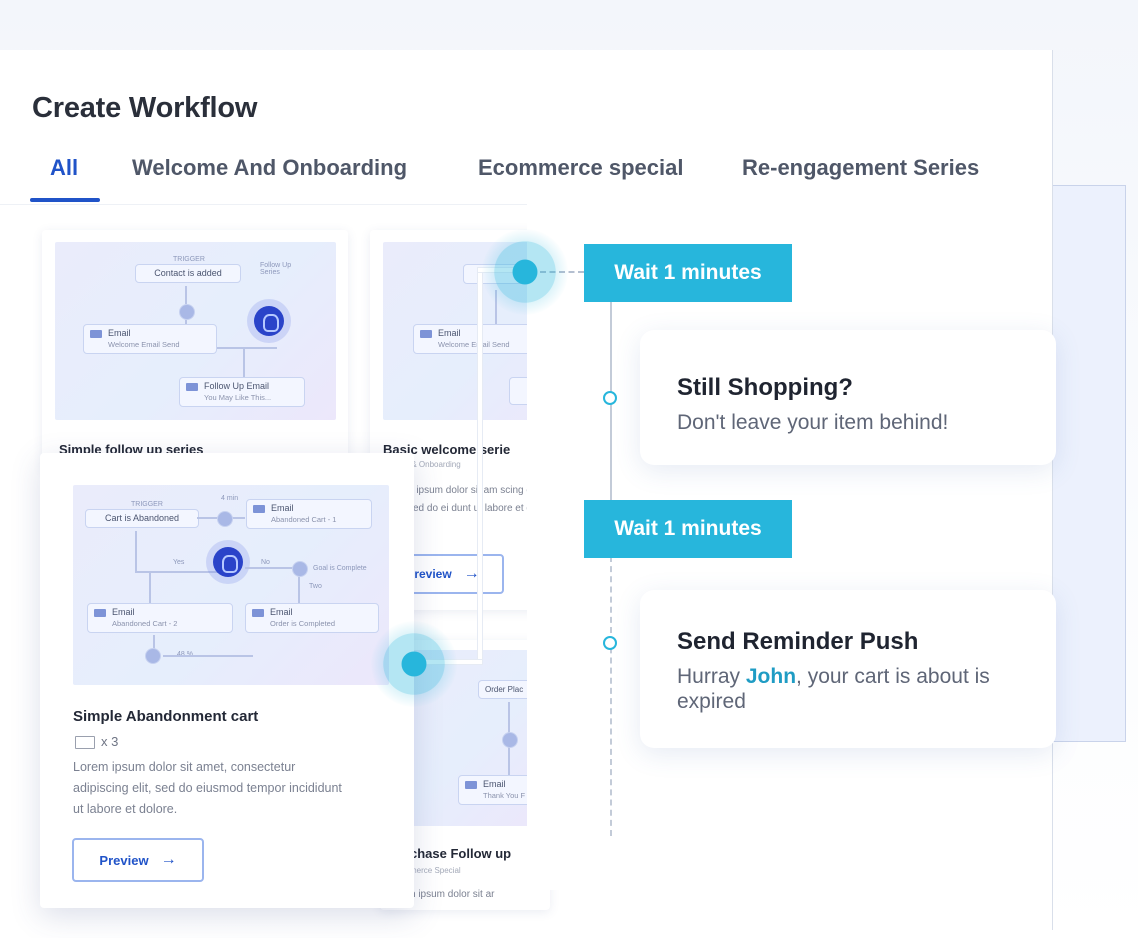  What do you see at coordinates (153, 656) in the screenshot?
I see `percent-dot` at bounding box center [153, 656].